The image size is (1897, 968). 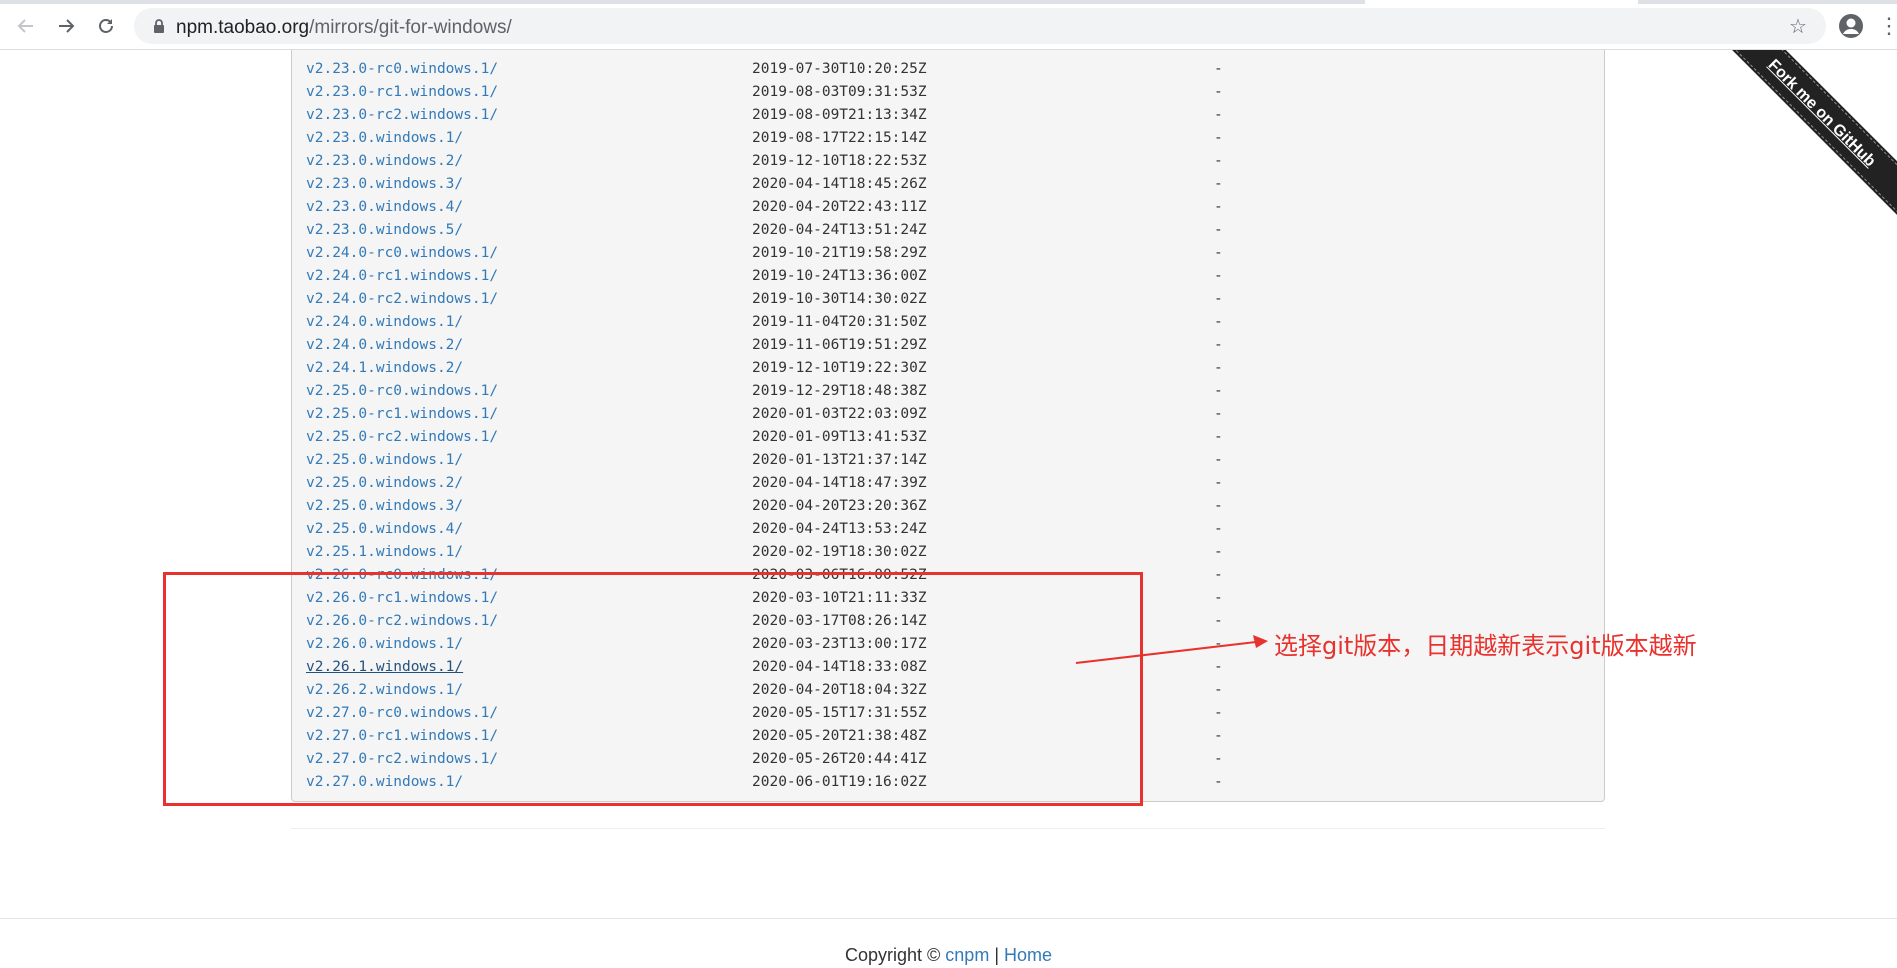 I want to click on version-link: v2.24.0-rc0.windows.1/, so click(x=402, y=253).